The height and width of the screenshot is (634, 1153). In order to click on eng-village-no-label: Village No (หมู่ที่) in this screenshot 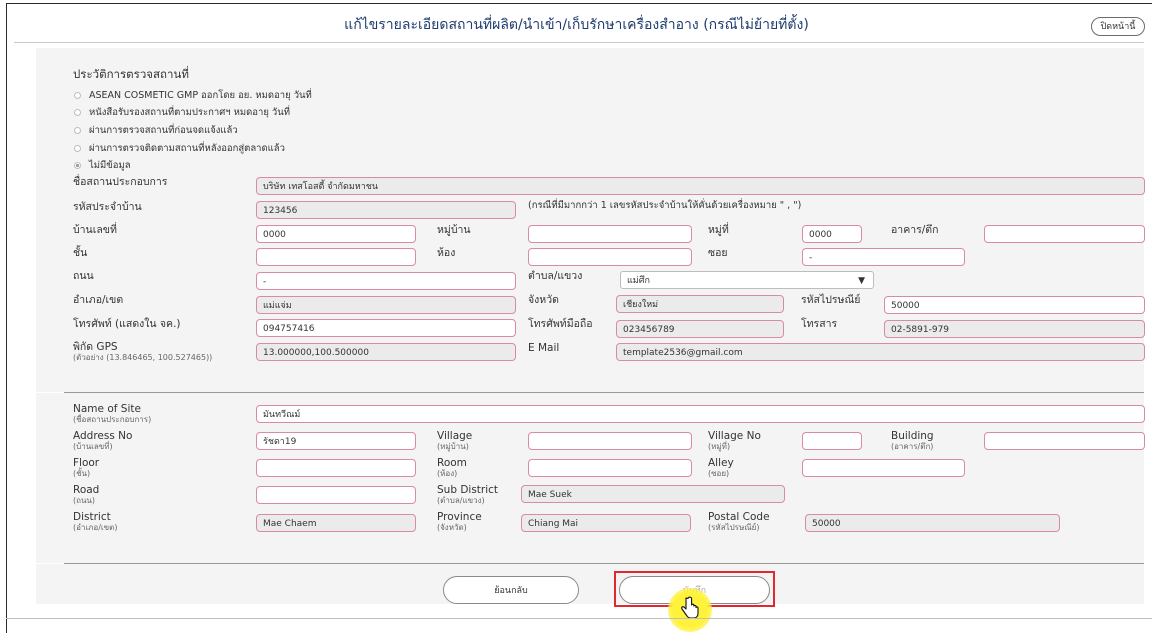, I will do `click(734, 440)`.